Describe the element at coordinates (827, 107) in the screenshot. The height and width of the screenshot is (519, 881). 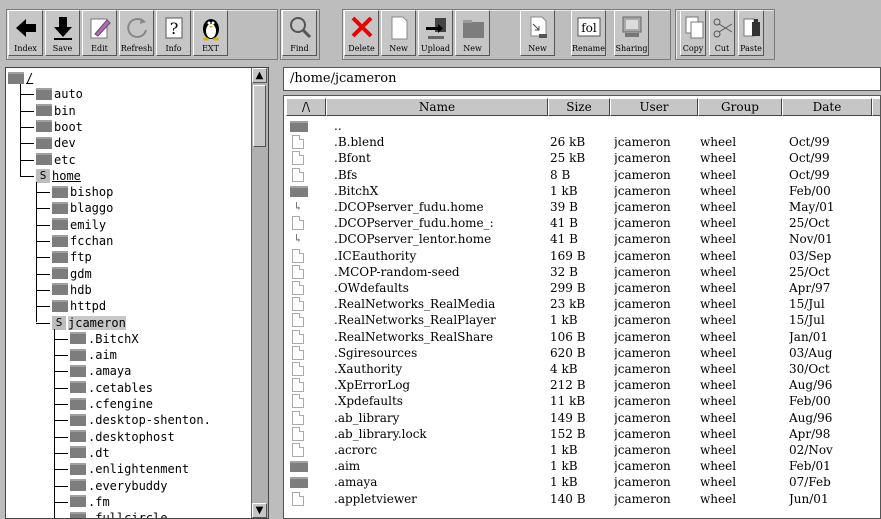
I see `column-header-date: Date` at that location.